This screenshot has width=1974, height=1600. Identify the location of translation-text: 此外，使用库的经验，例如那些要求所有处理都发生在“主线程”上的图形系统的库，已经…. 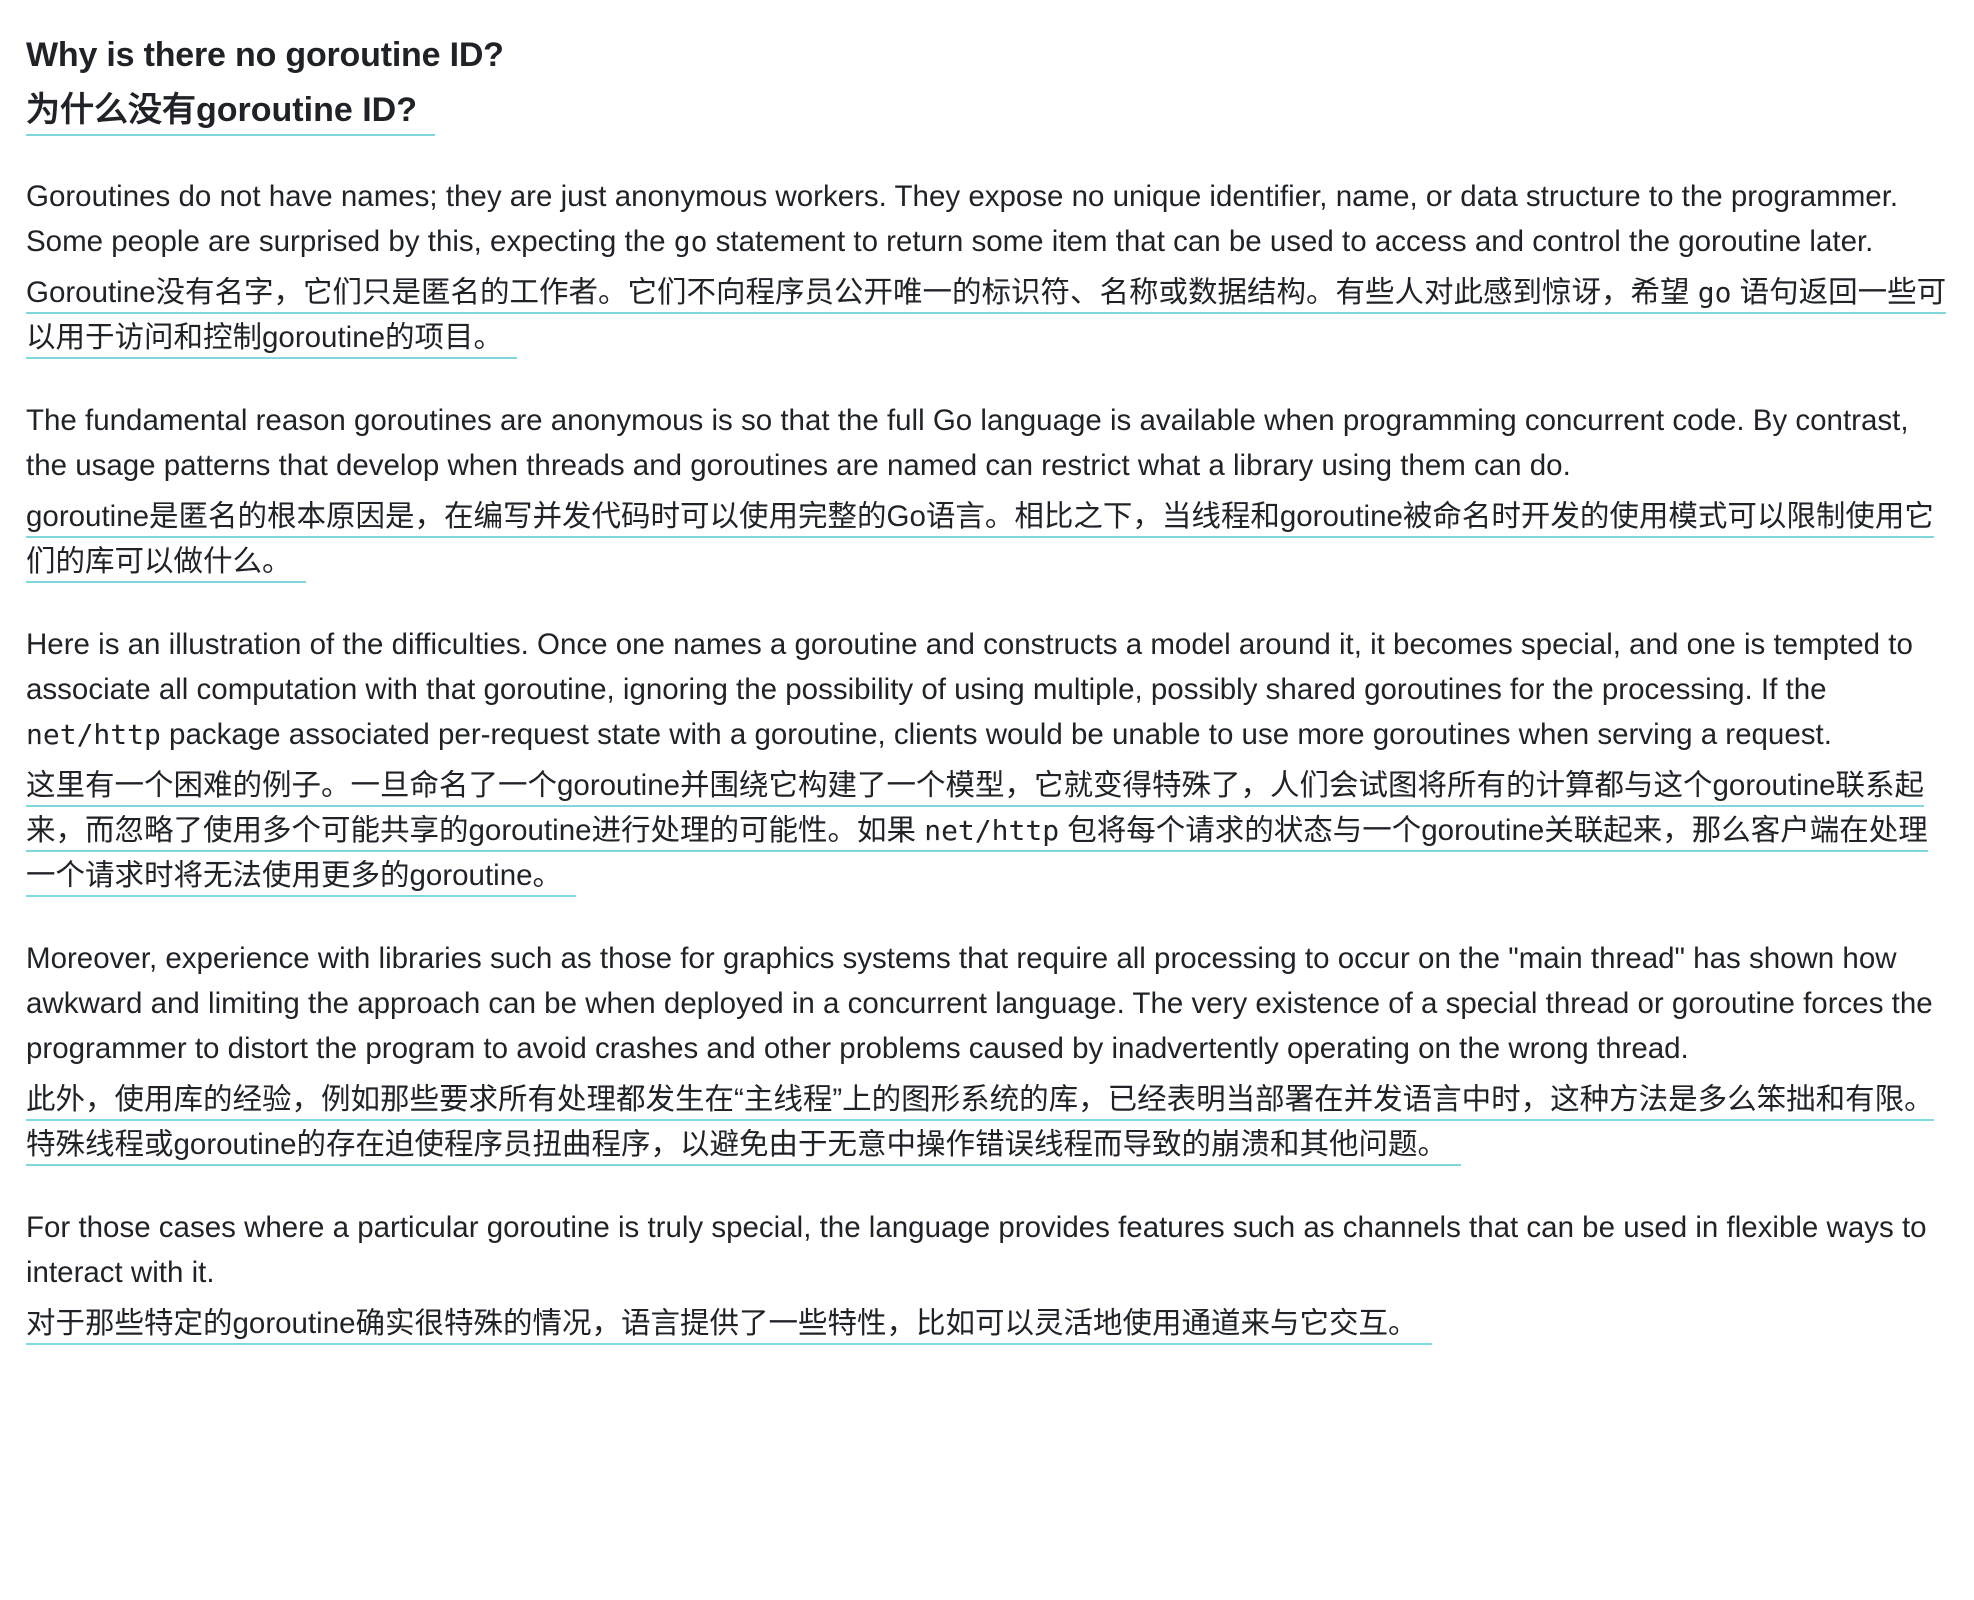
(980, 1124).